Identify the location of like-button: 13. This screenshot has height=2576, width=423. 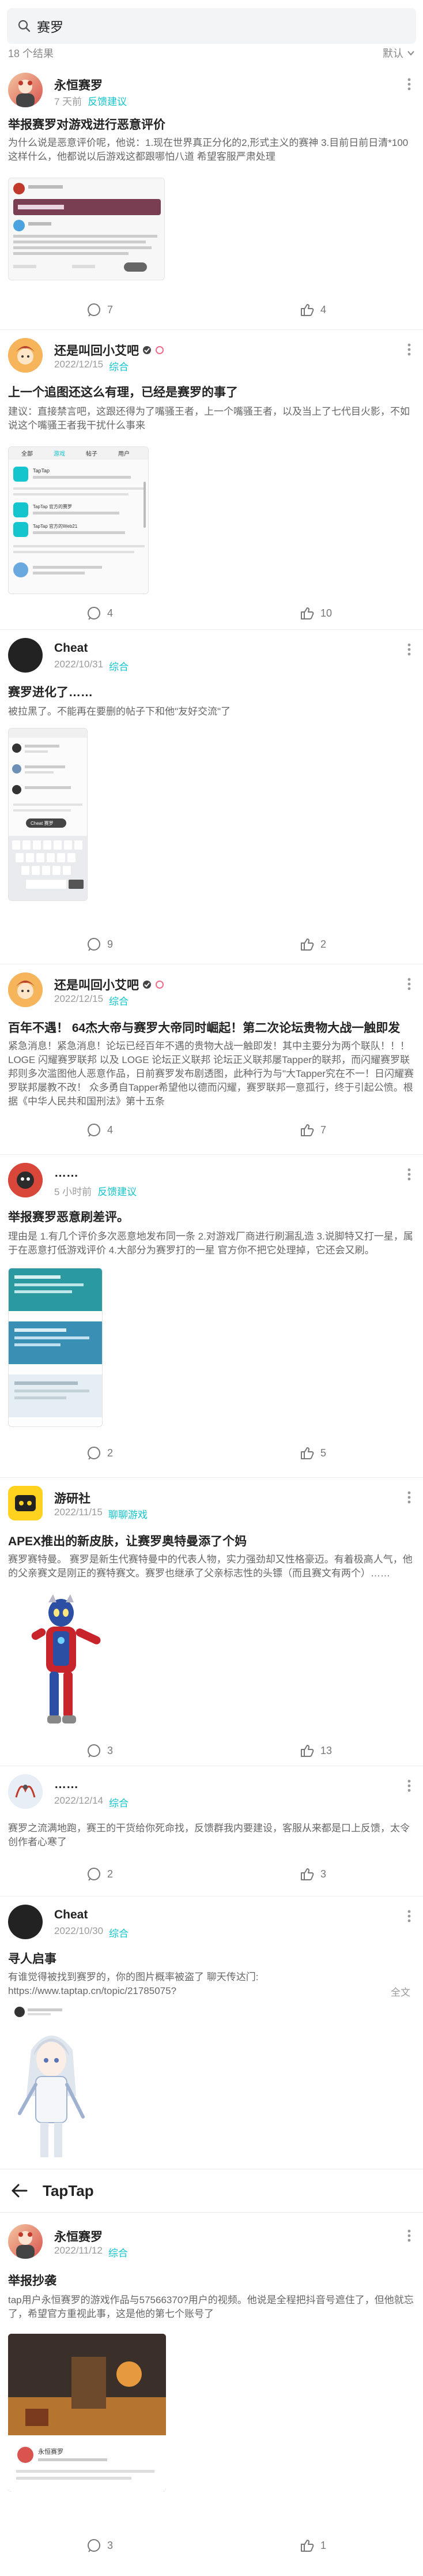
(316, 1751).